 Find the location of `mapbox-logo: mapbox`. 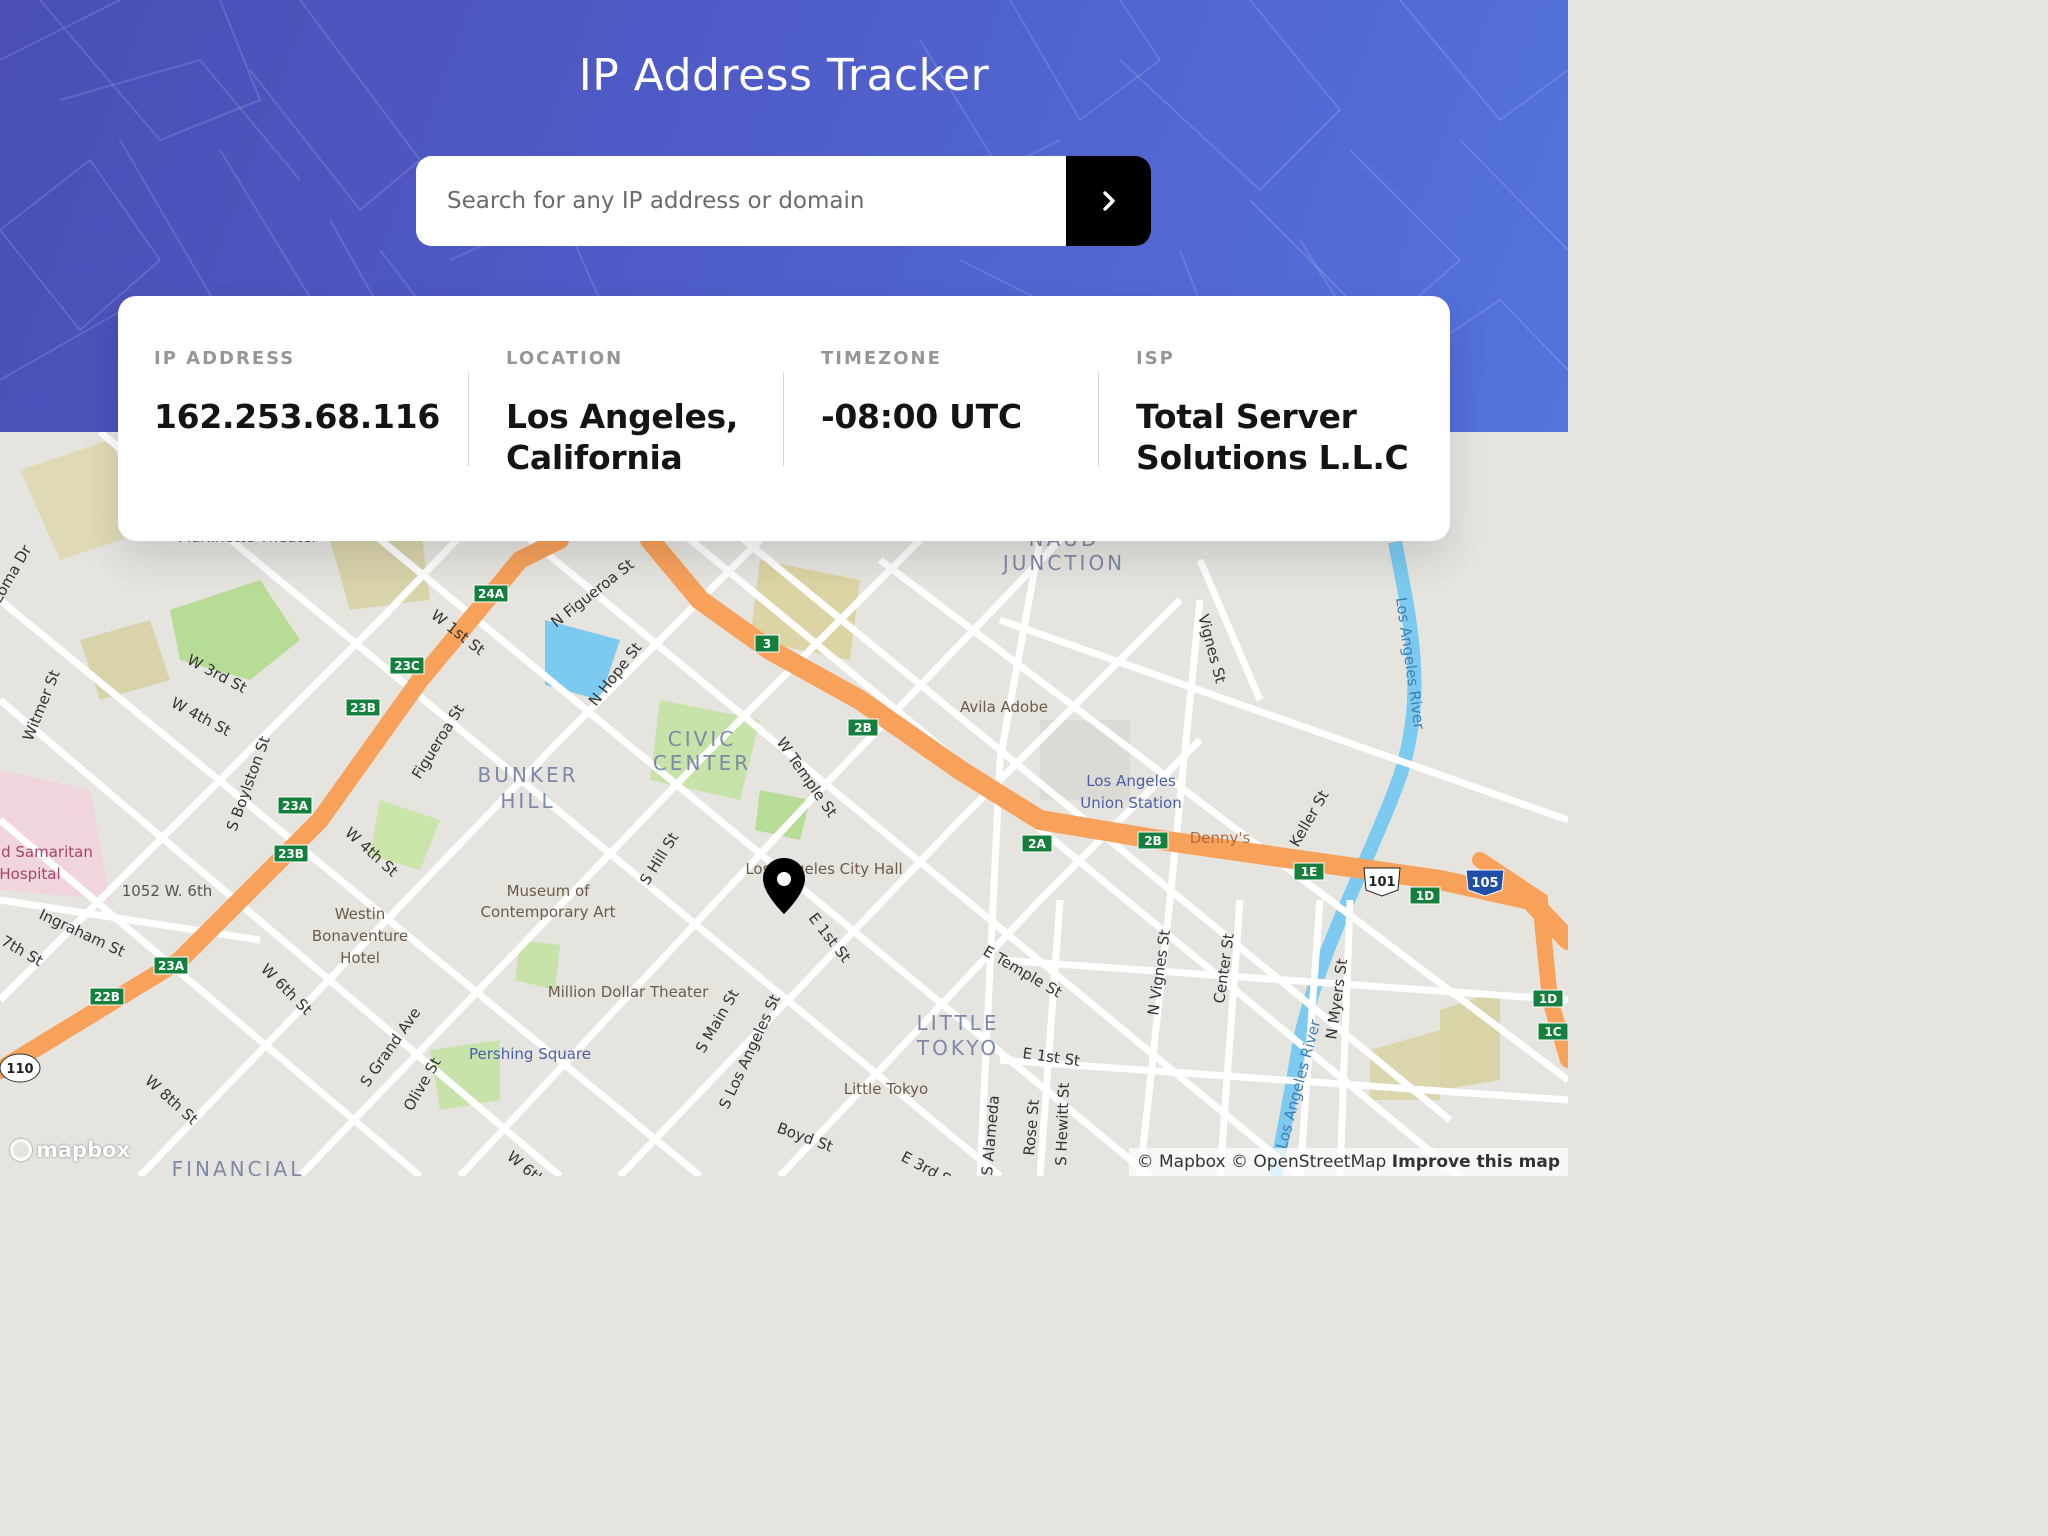

mapbox-logo: mapbox is located at coordinates (70, 1150).